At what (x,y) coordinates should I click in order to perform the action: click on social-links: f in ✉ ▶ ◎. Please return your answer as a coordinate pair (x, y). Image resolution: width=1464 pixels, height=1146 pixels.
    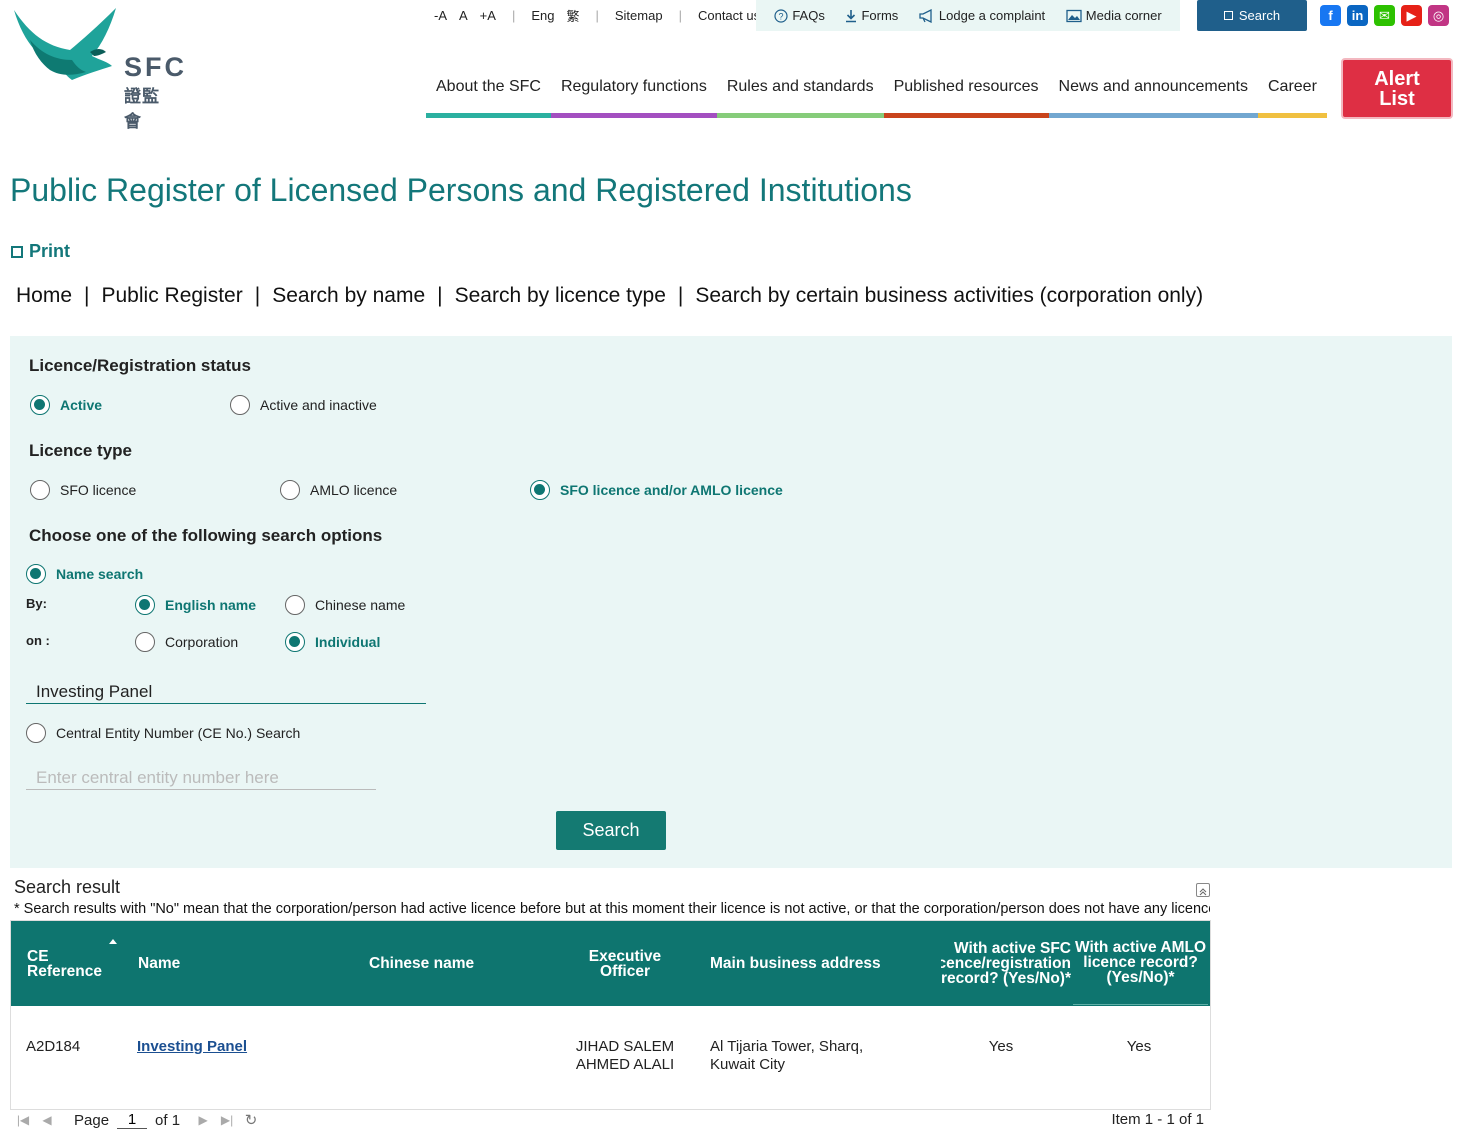
    Looking at the image, I should click on (1384, 15).